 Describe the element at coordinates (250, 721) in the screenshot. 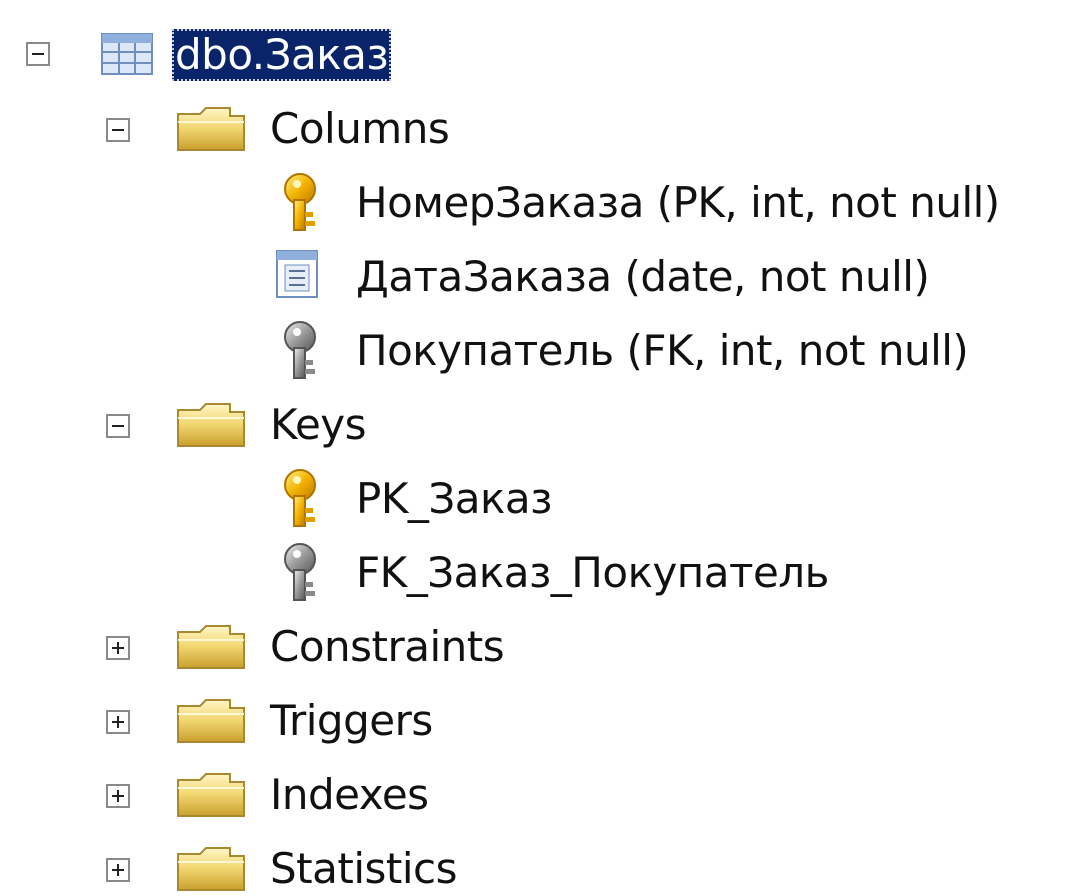

I see `tree-node-triggers: Triggers` at that location.